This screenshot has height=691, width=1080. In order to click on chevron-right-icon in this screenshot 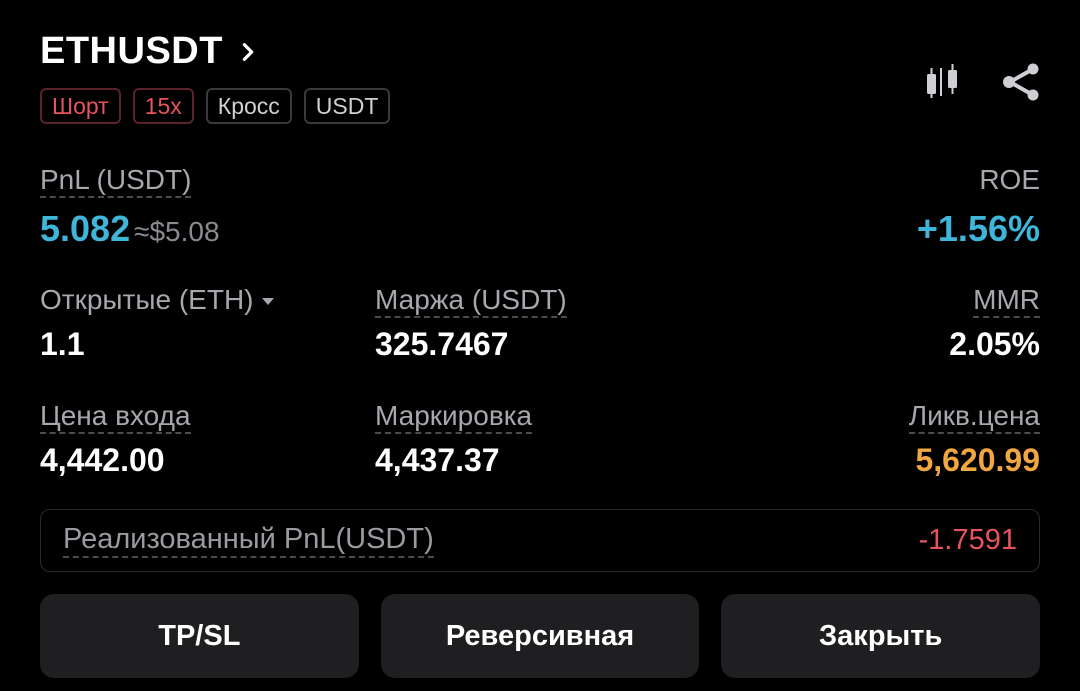, I will do `click(248, 52)`.